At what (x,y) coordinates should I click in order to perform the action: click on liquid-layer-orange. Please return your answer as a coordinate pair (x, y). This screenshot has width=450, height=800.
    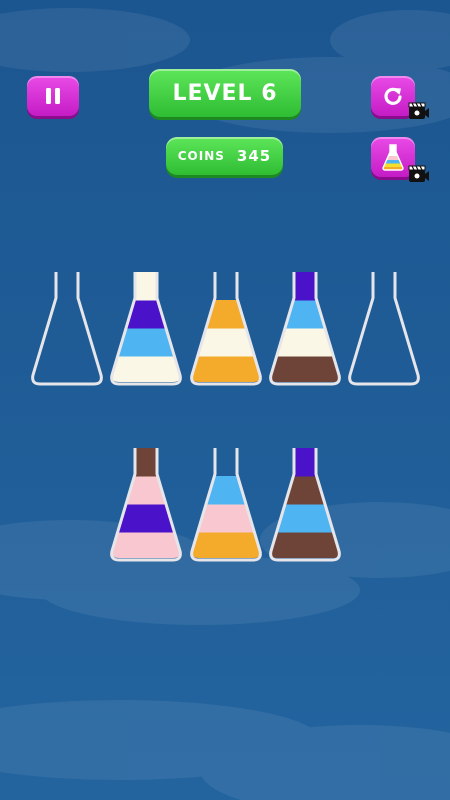
    Looking at the image, I should click on (226, 314).